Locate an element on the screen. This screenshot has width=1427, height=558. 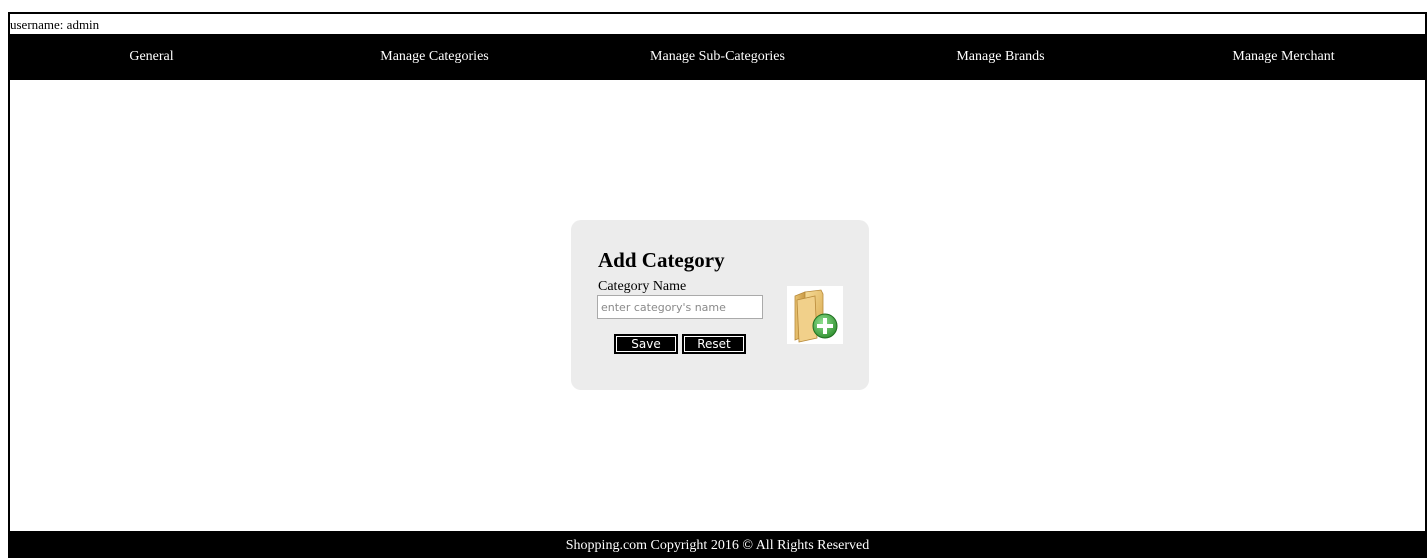
username-label: username: admin is located at coordinates (55, 24).